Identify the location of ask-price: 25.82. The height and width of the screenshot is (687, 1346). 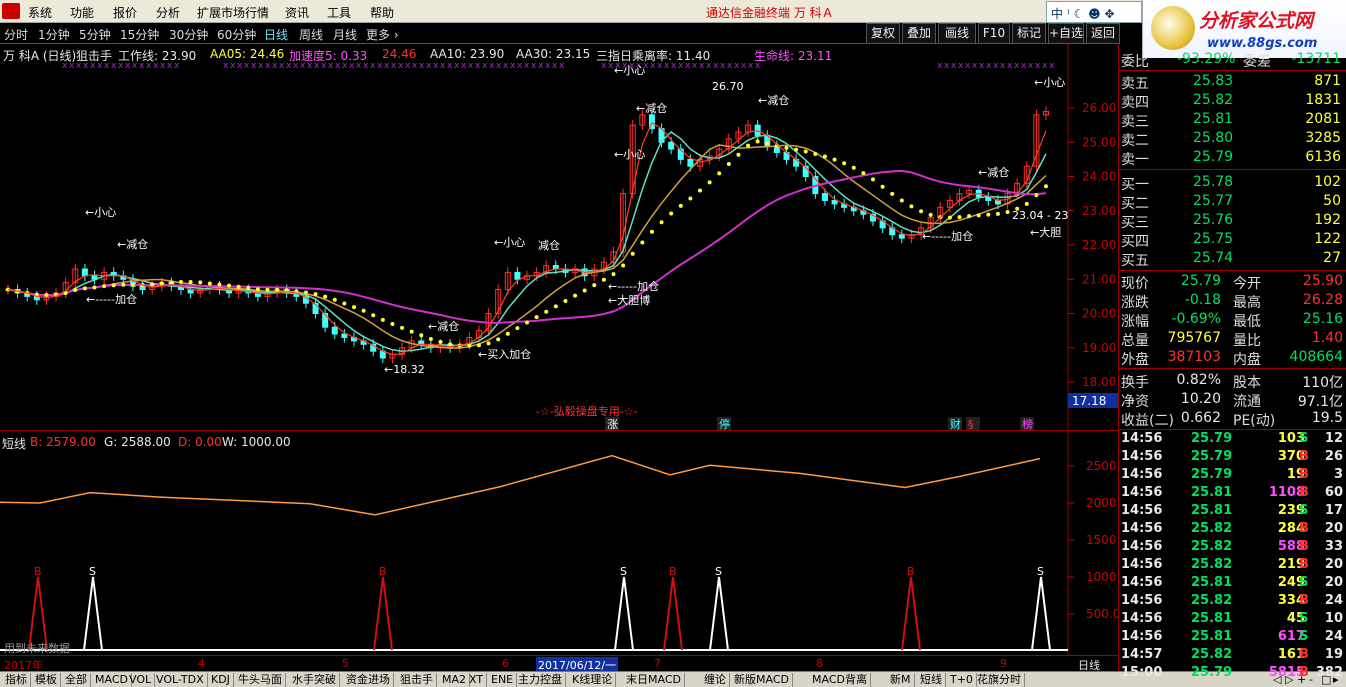
(1213, 100).